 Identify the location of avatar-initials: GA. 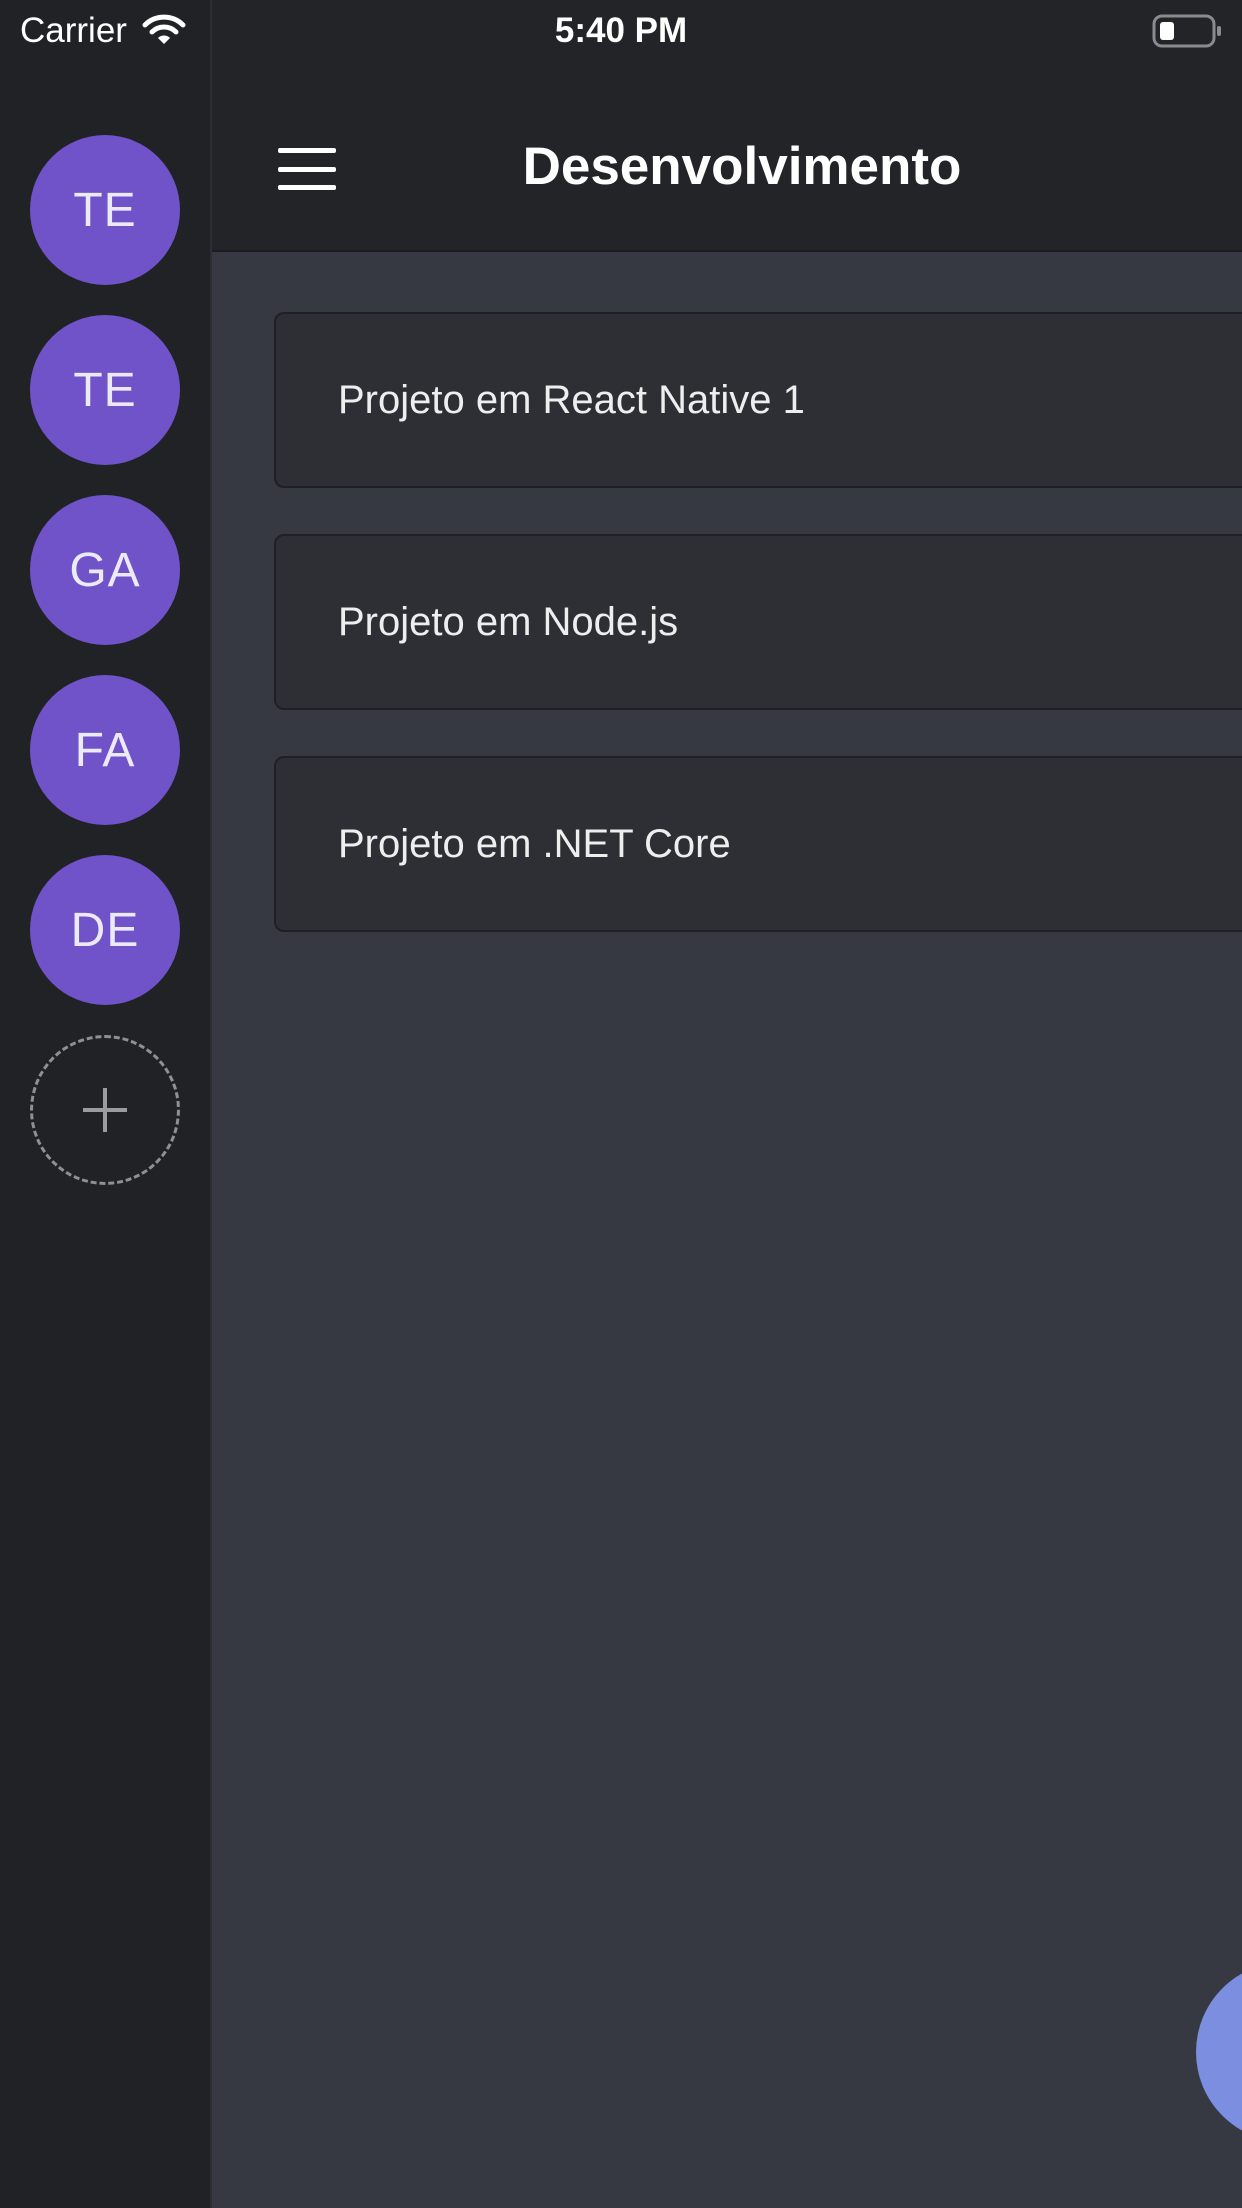
(105, 570).